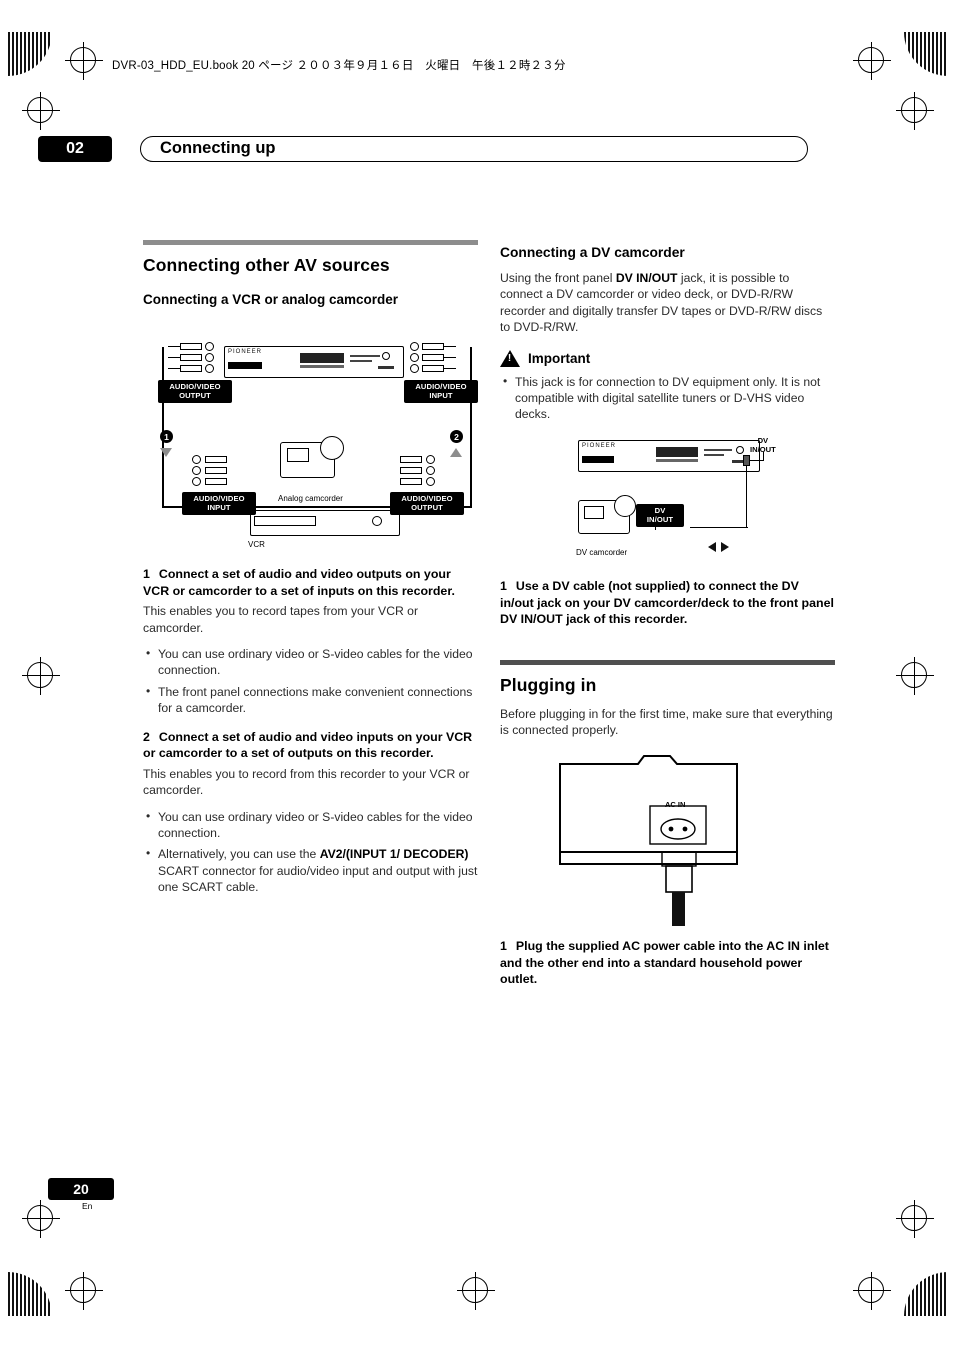  What do you see at coordinates (558, 278) in the screenshot?
I see `dv-intro-pre: Using the front panel` at bounding box center [558, 278].